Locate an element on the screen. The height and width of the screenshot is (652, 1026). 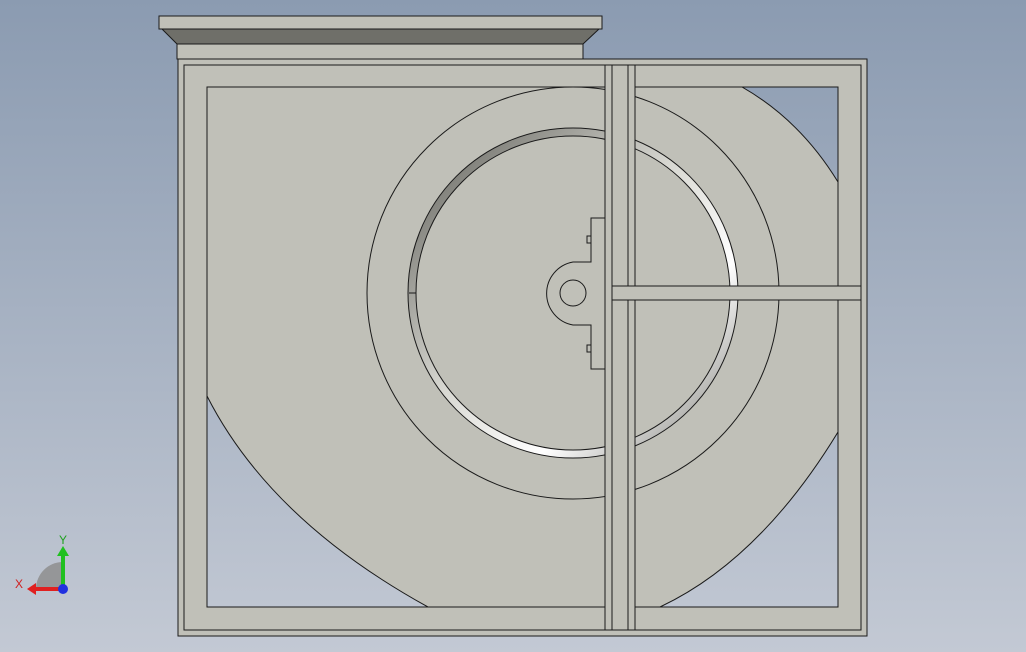
z-axis-dot is located at coordinates (63, 589).